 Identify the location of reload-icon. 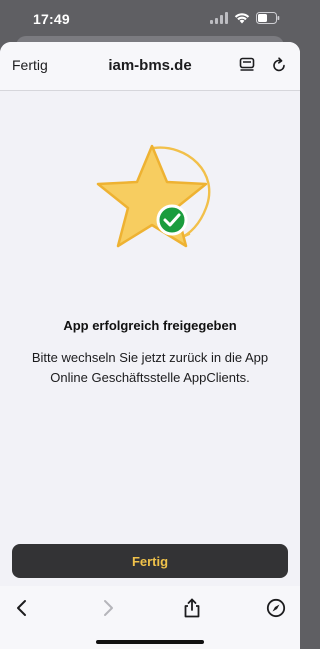
(279, 65).